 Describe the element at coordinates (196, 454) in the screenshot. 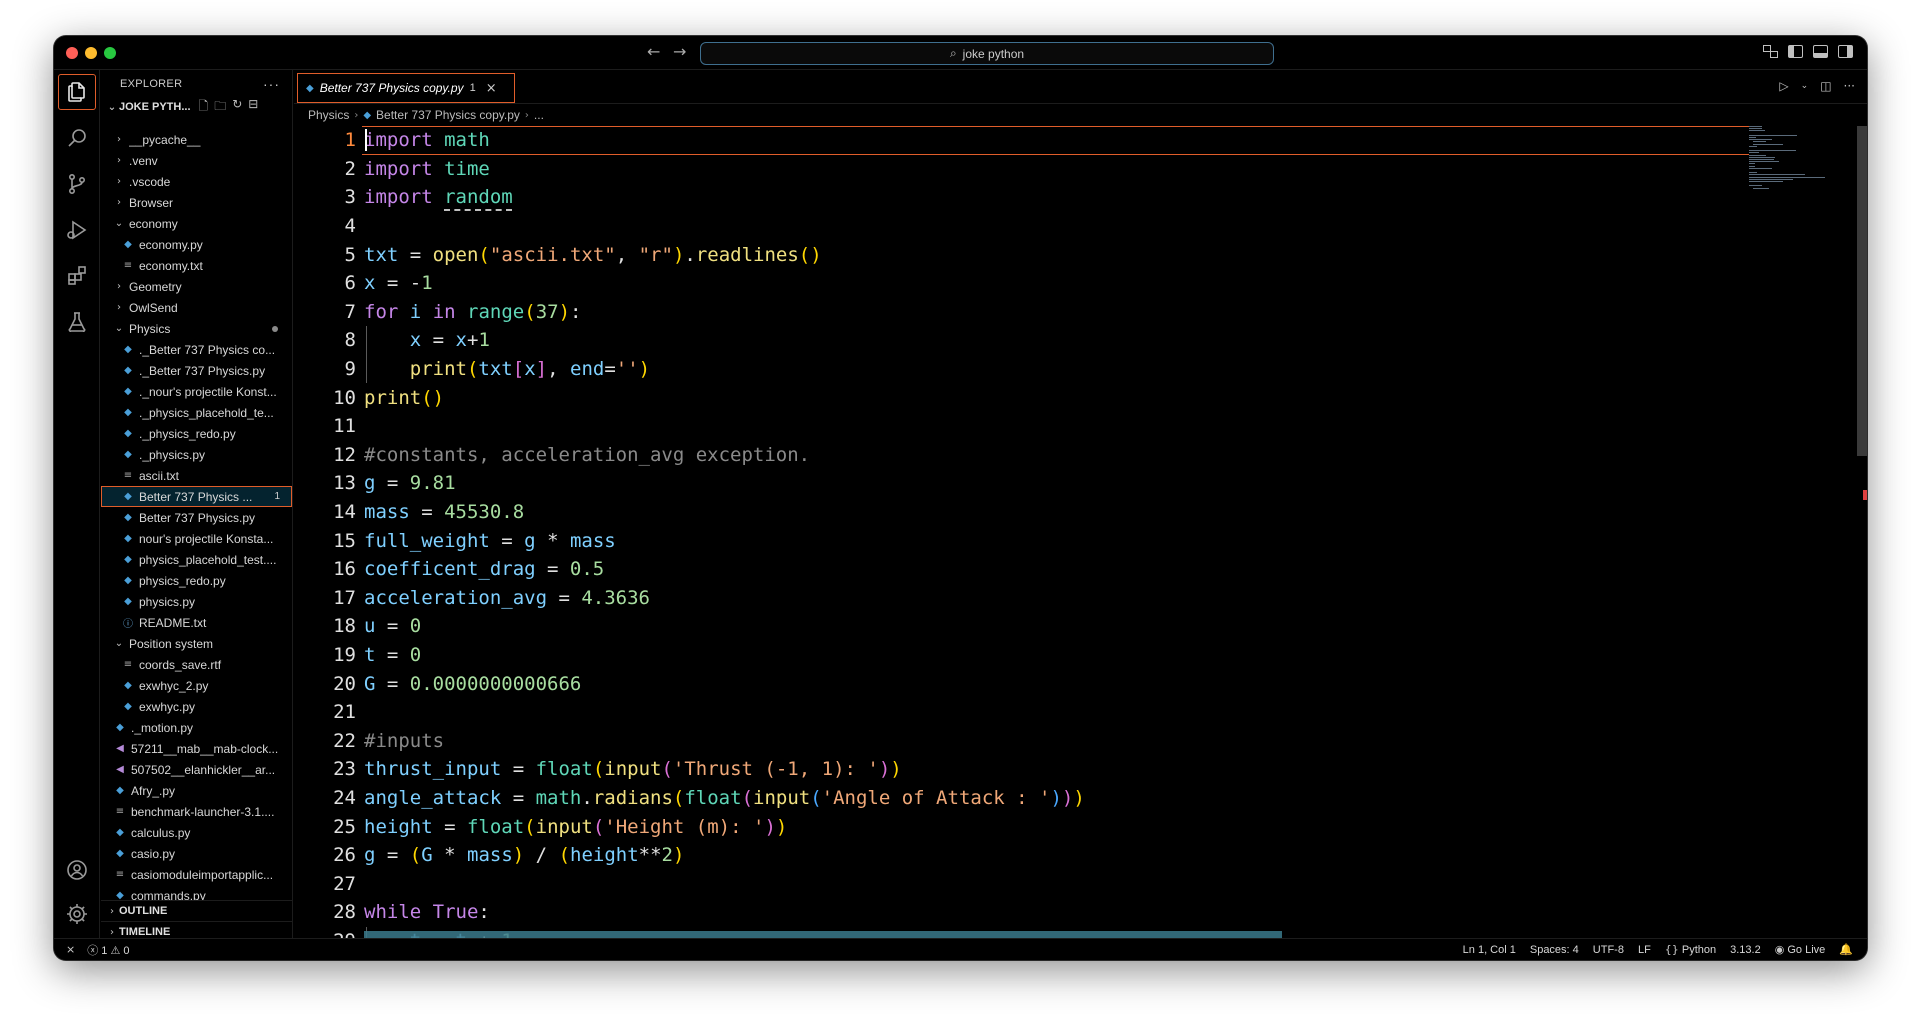

I see `tree-file: ◆ ._physics.py` at that location.